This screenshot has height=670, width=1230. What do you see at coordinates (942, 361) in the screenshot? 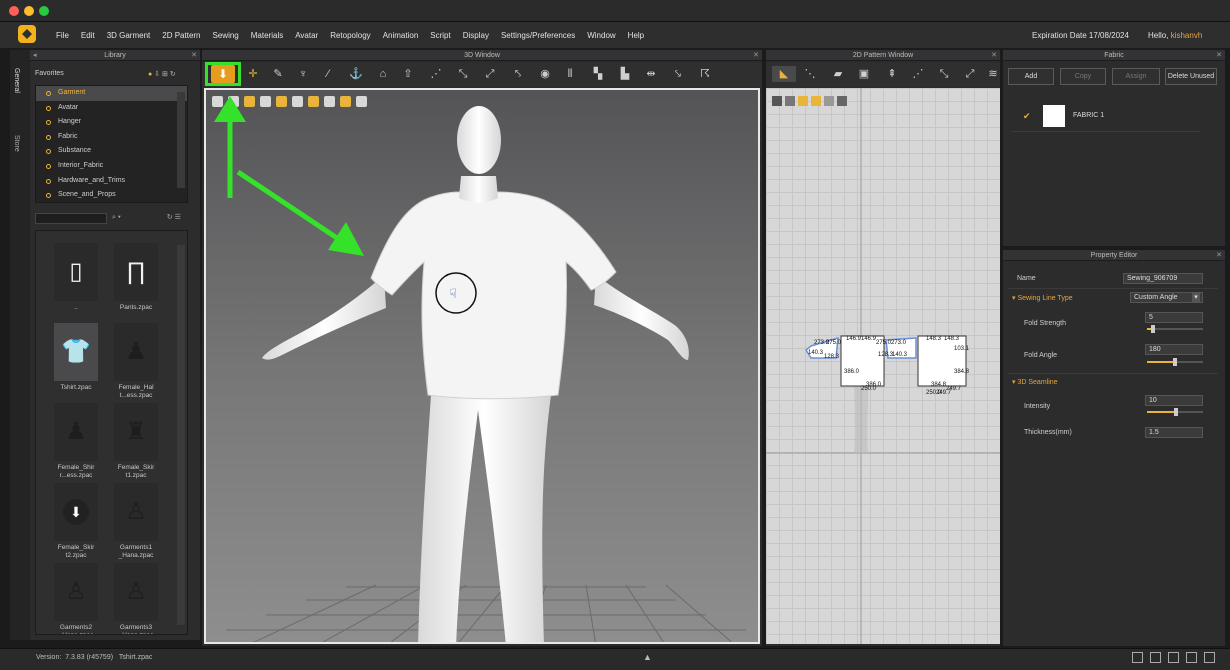
I see `back-pattern` at bounding box center [942, 361].